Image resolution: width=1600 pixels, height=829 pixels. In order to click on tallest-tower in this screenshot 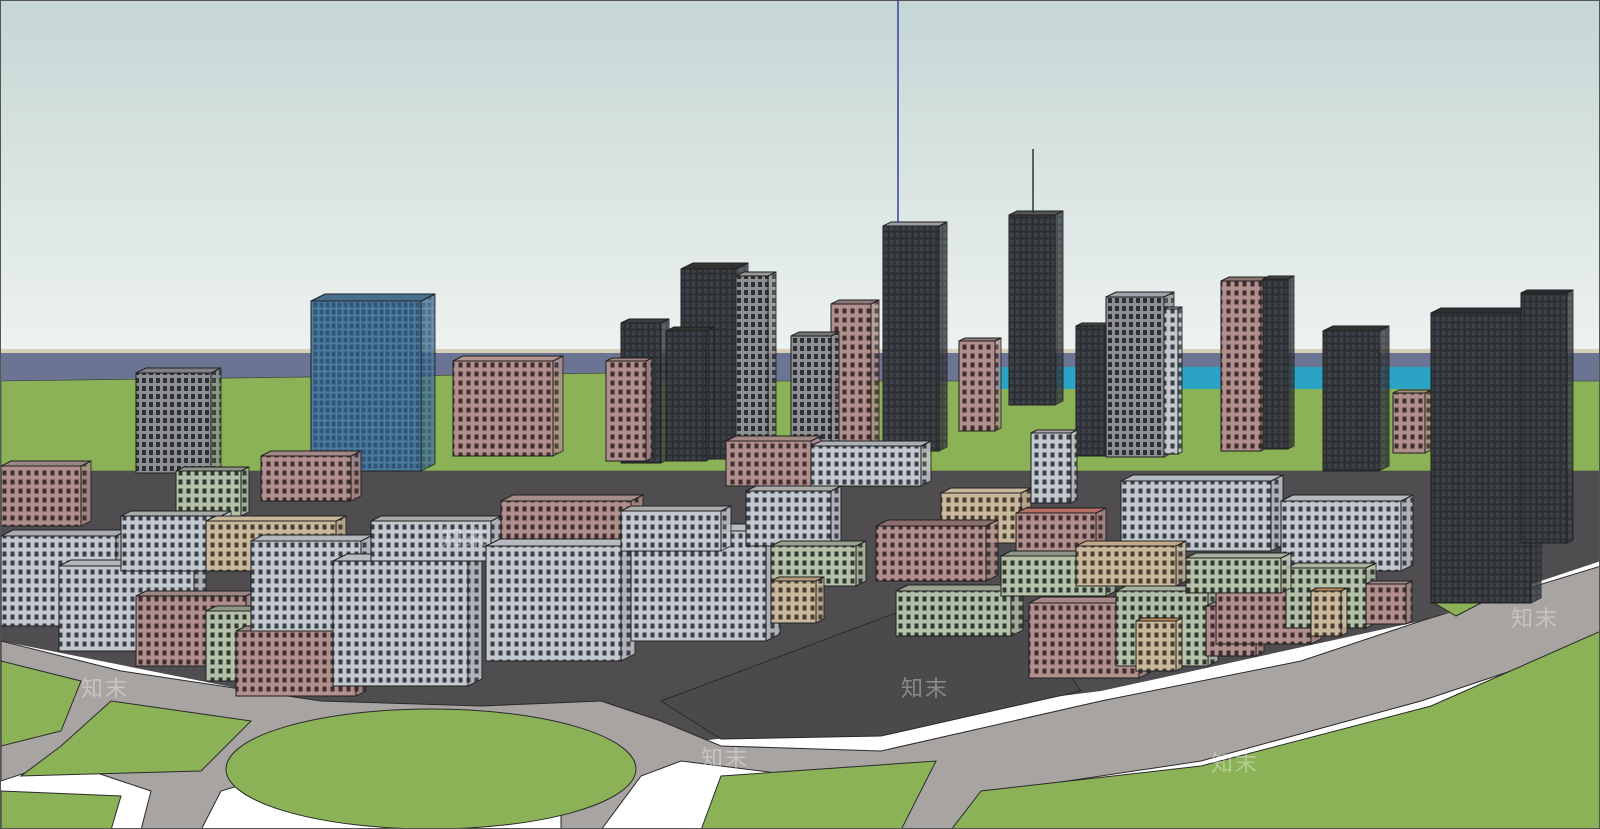, I will do `click(915, 336)`.